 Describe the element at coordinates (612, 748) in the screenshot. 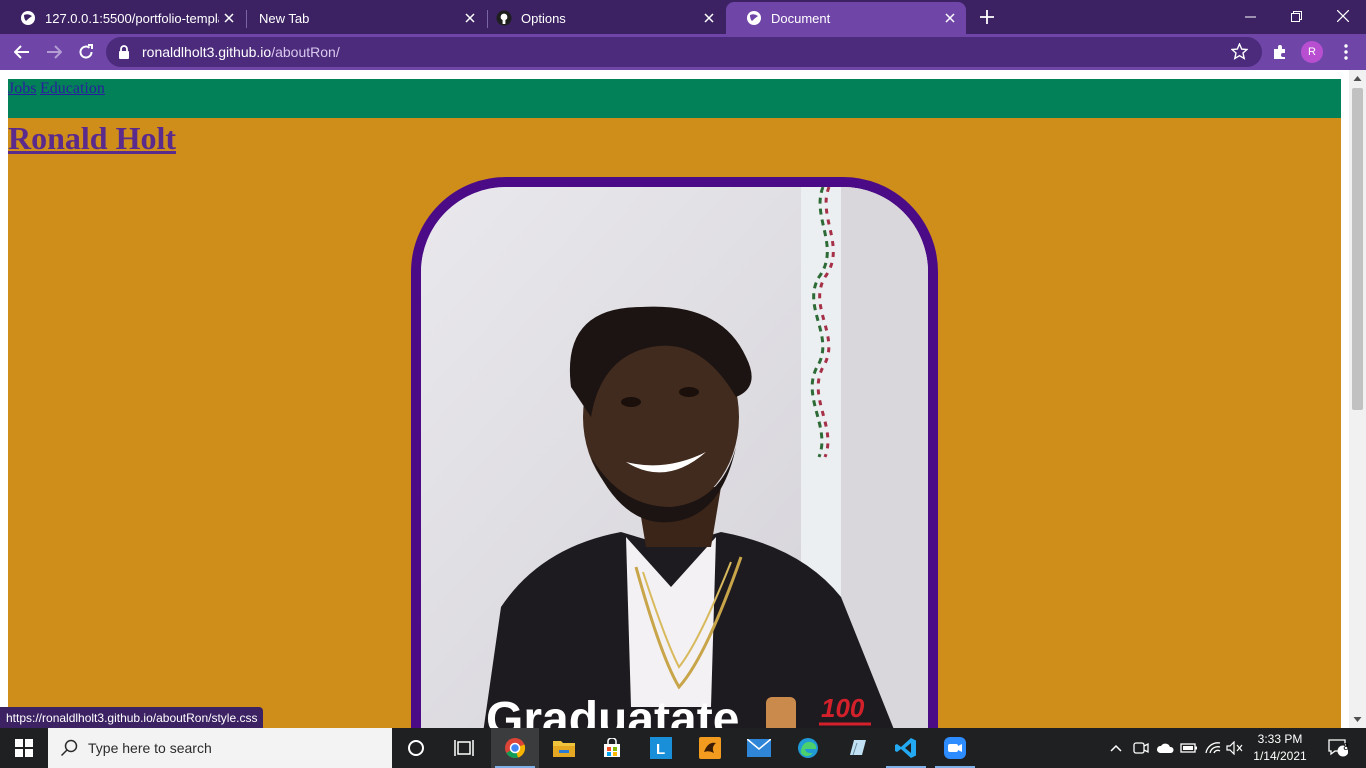

I see `store-icon` at that location.